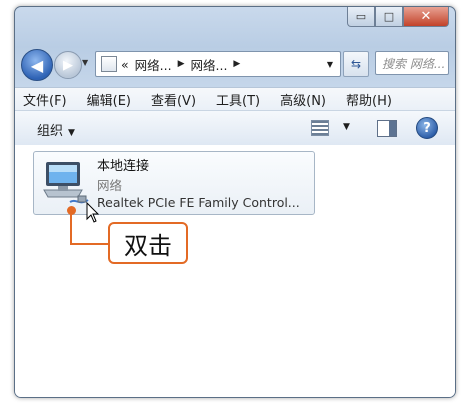 This screenshot has width=466, height=406. Describe the element at coordinates (109, 64) in the screenshot. I see `network-folder-icon` at that location.